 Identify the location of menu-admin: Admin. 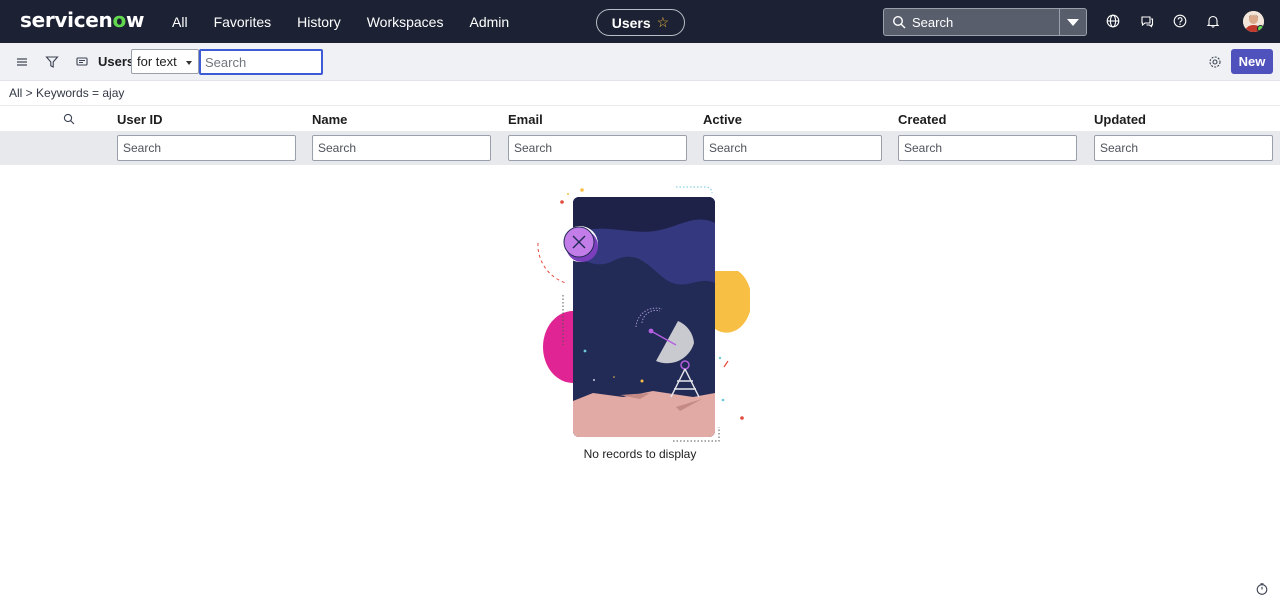
(489, 22).